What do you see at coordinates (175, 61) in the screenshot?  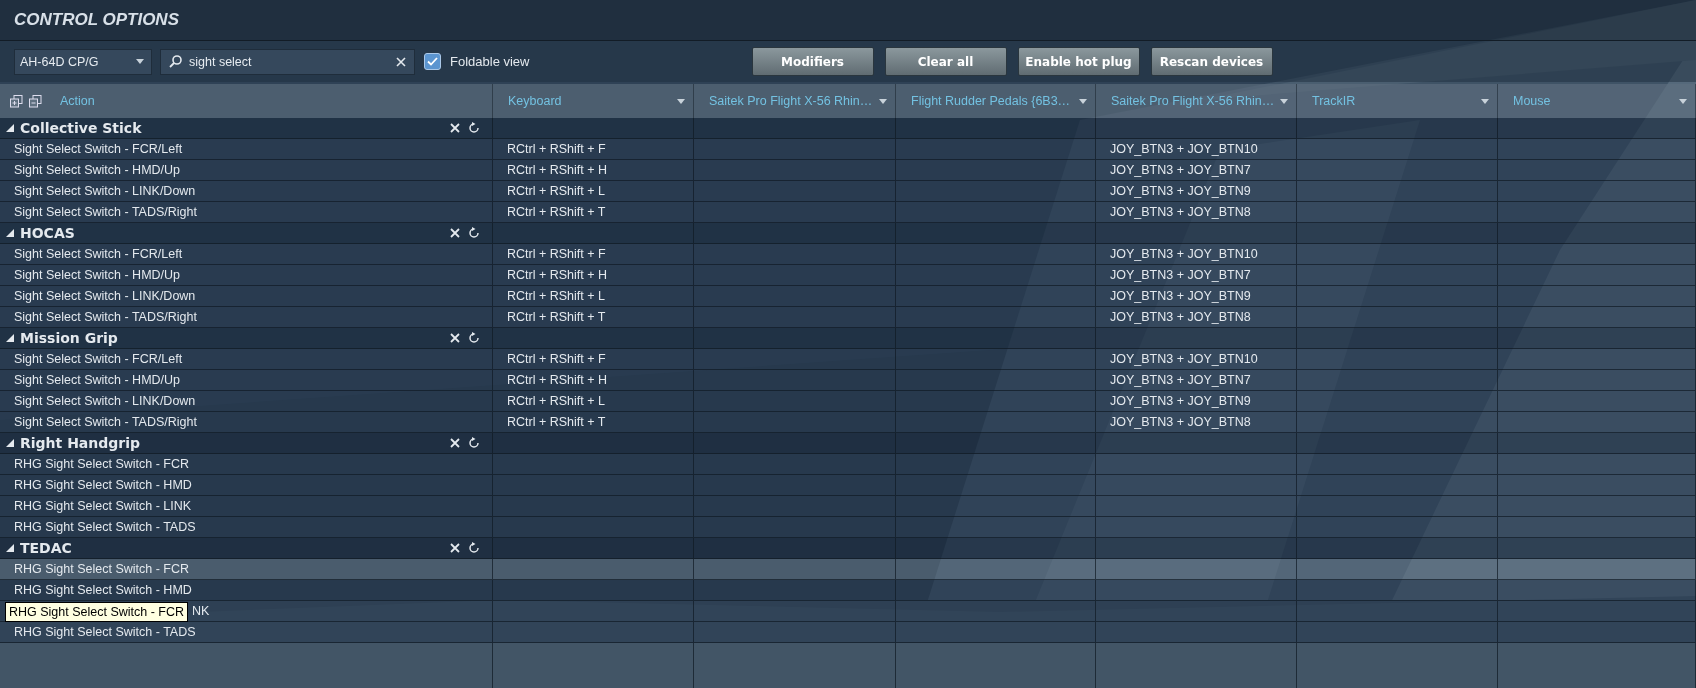 I see `search-icon` at bounding box center [175, 61].